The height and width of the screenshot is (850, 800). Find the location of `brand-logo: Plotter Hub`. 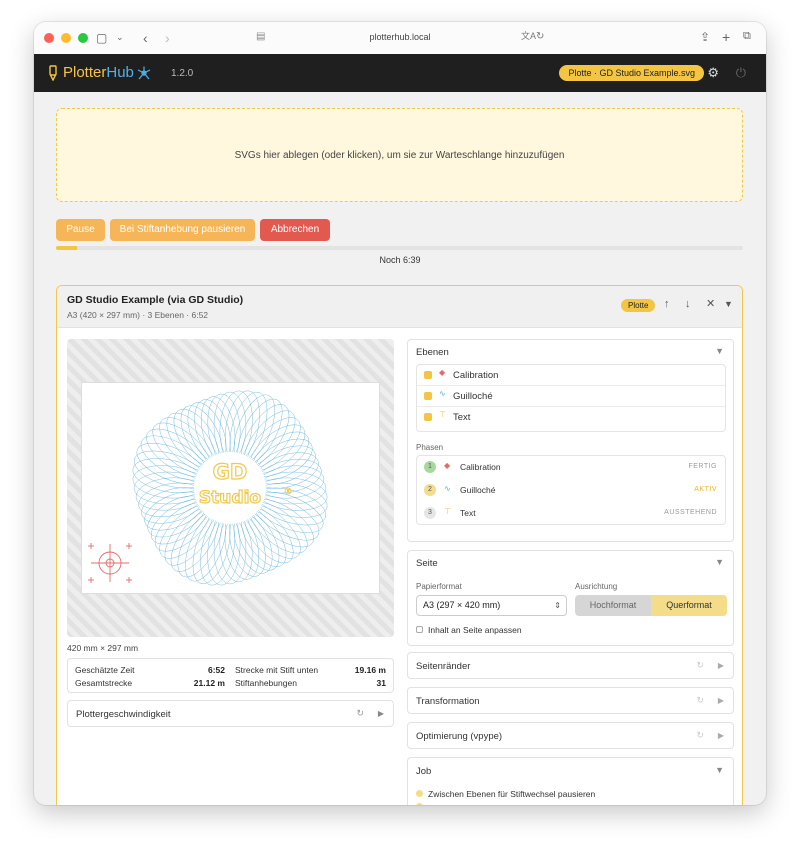

brand-logo: Plotter Hub is located at coordinates (100, 72).